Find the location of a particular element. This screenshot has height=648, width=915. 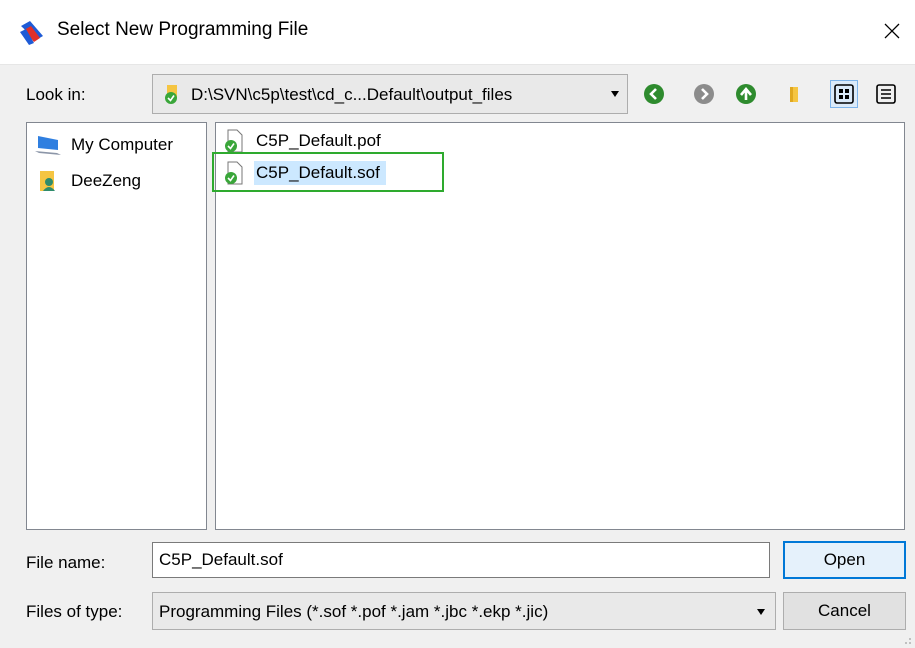

list-view-icon is located at coordinates (844, 94).